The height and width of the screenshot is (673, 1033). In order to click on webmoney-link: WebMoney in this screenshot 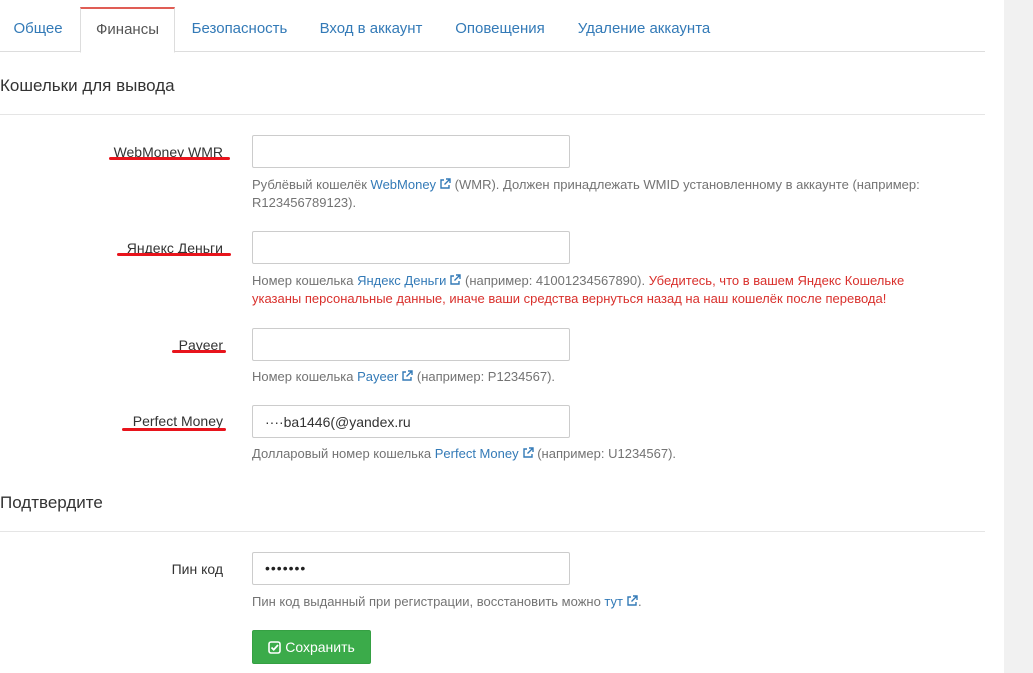, I will do `click(411, 184)`.